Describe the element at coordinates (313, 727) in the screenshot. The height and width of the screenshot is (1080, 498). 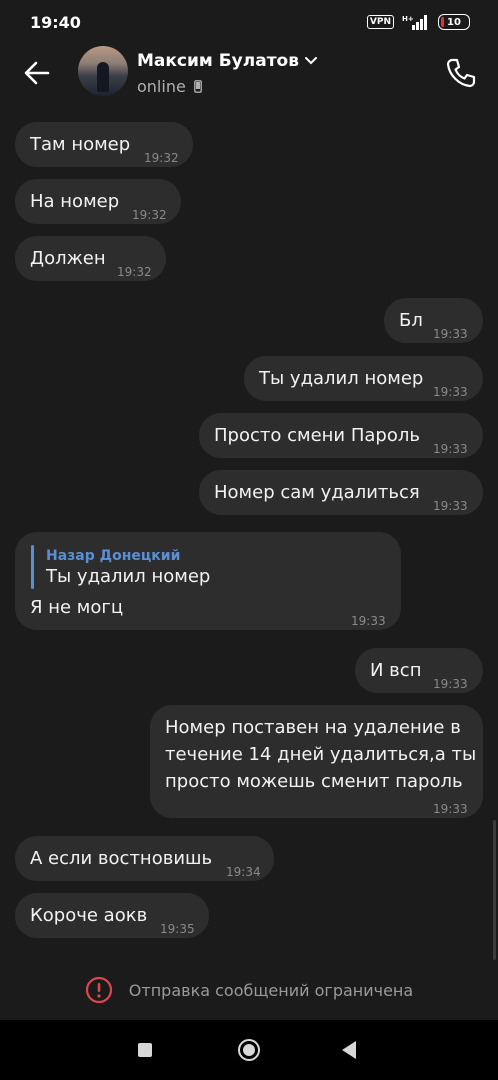
I see `message-text-line: Номер поставен на удаление в` at that location.